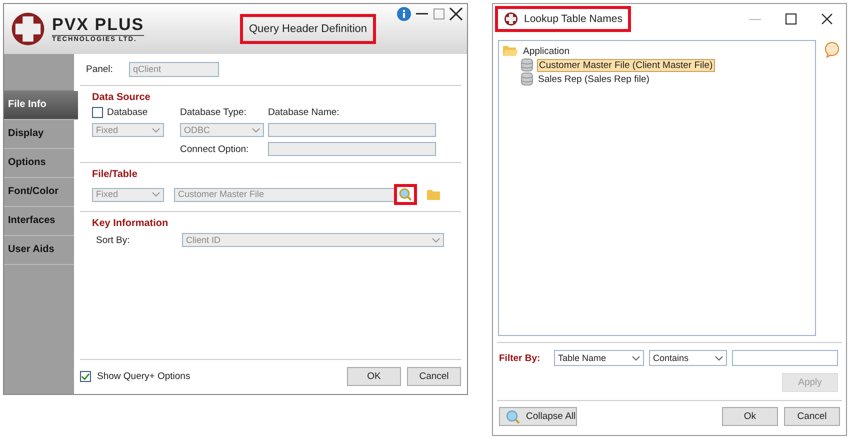 This screenshot has height=438, width=854. I want to click on database-type-label: Database Type:, so click(214, 112).